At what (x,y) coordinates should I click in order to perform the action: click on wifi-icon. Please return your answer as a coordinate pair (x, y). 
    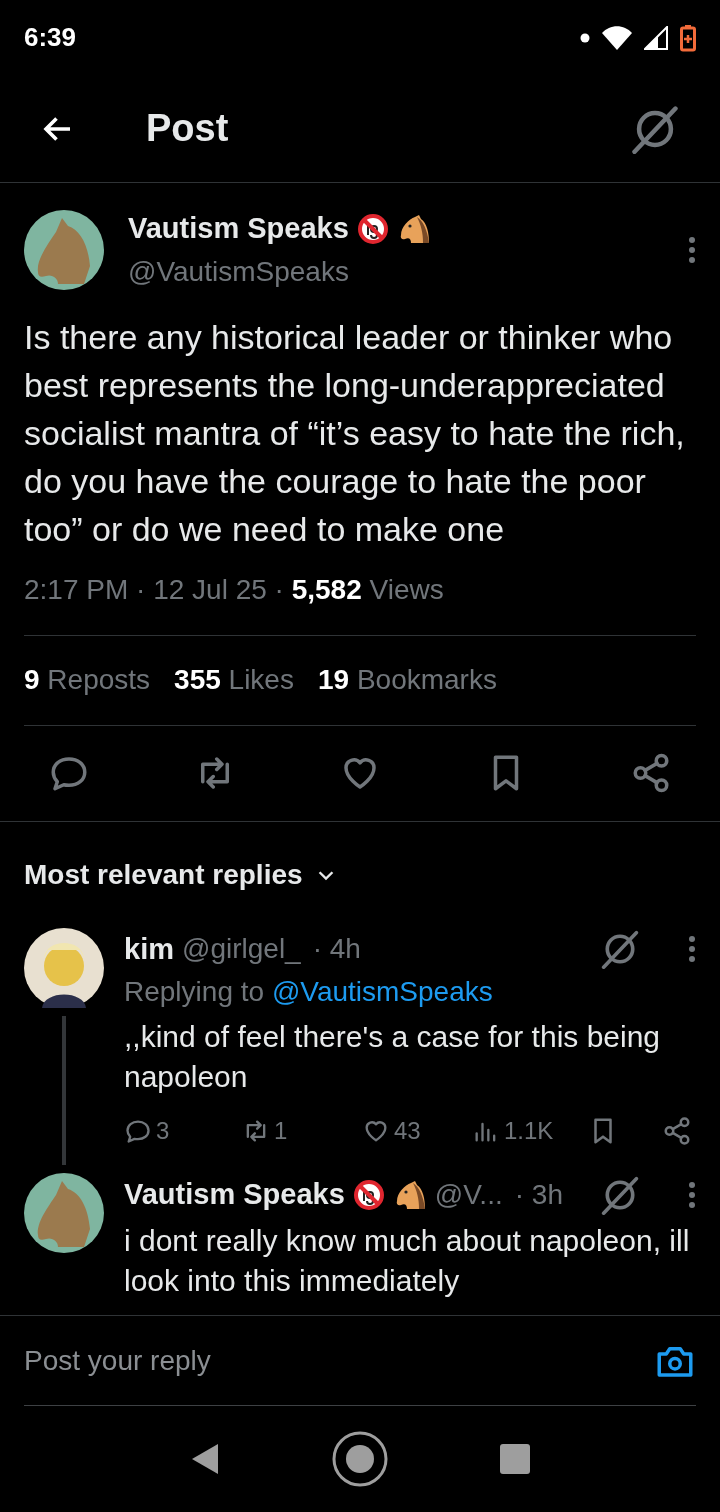
    Looking at the image, I should click on (617, 37).